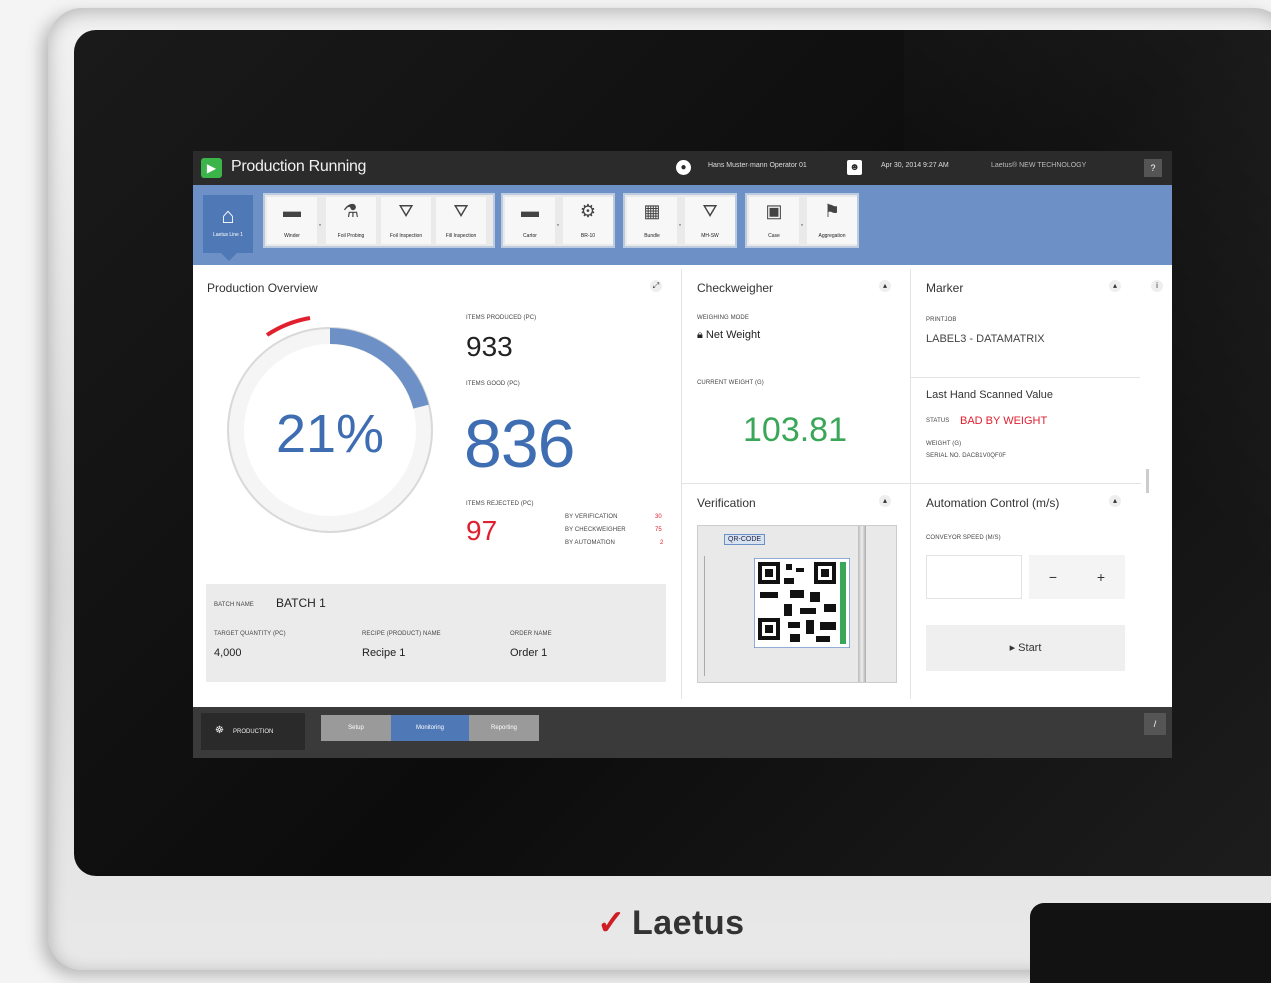 The image size is (1271, 983). I want to click on items-rejected-label: ITEMS REJECTED (pc), so click(500, 504).